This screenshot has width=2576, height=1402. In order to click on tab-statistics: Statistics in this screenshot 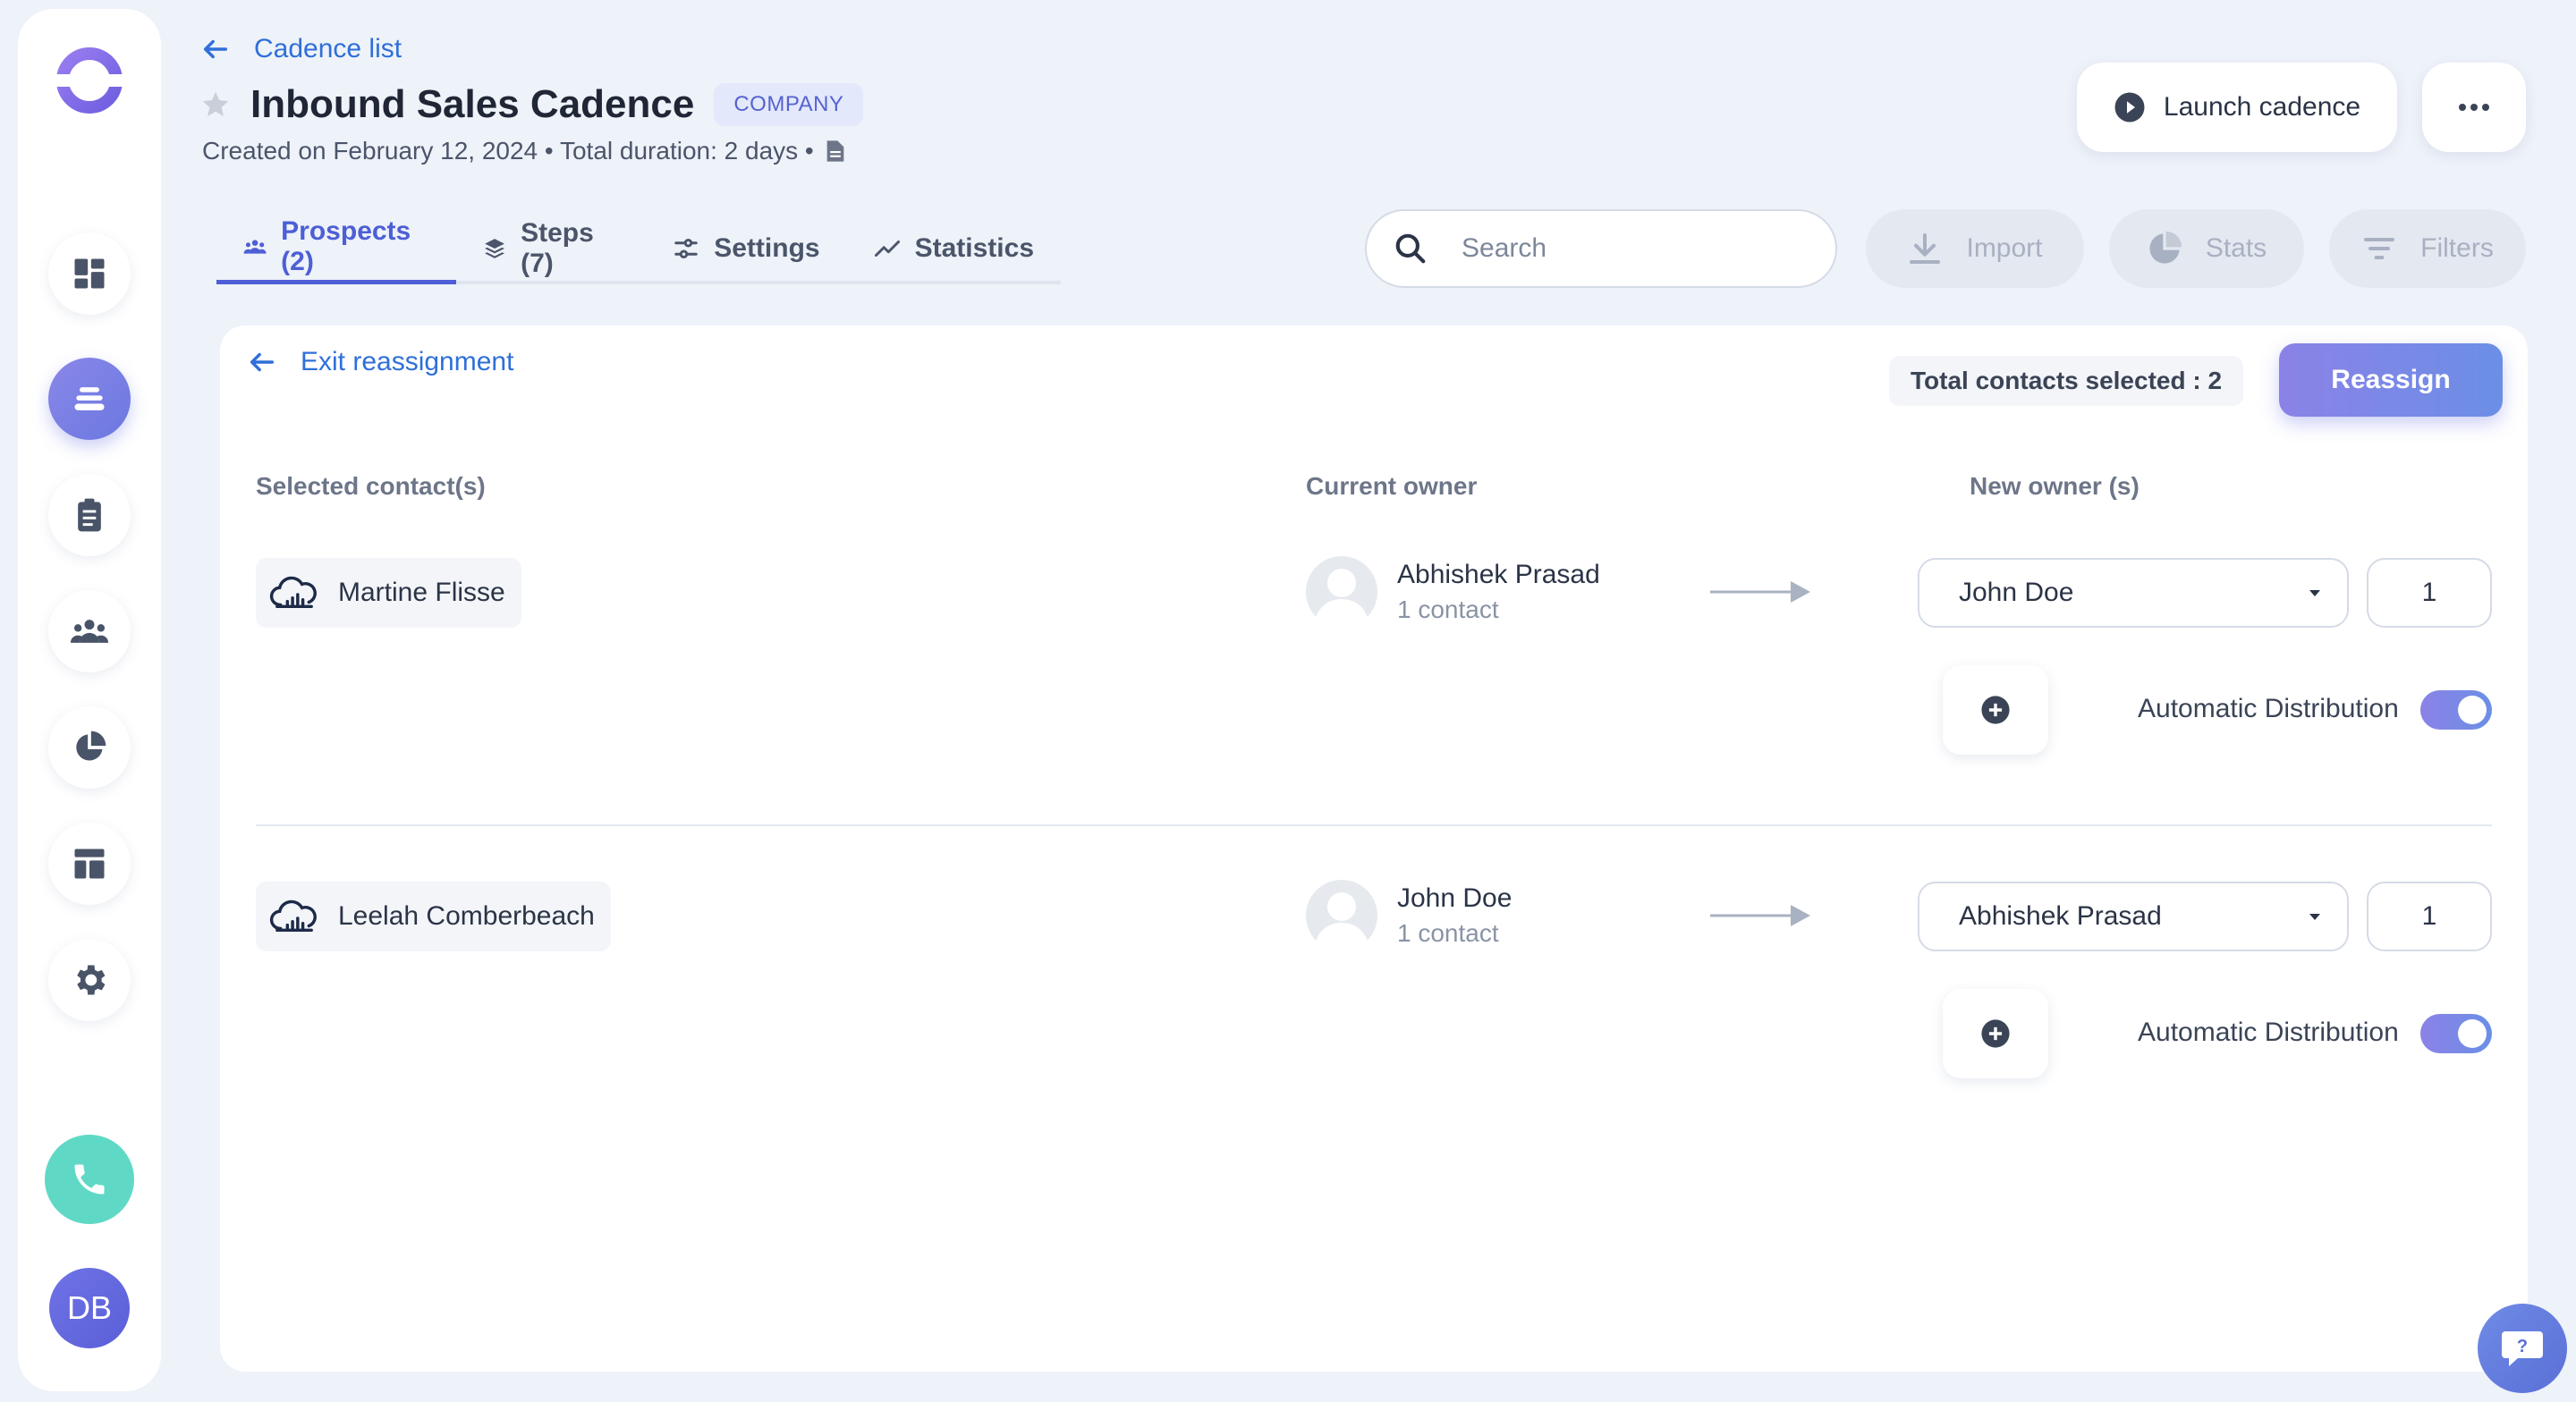, I will do `click(954, 248)`.